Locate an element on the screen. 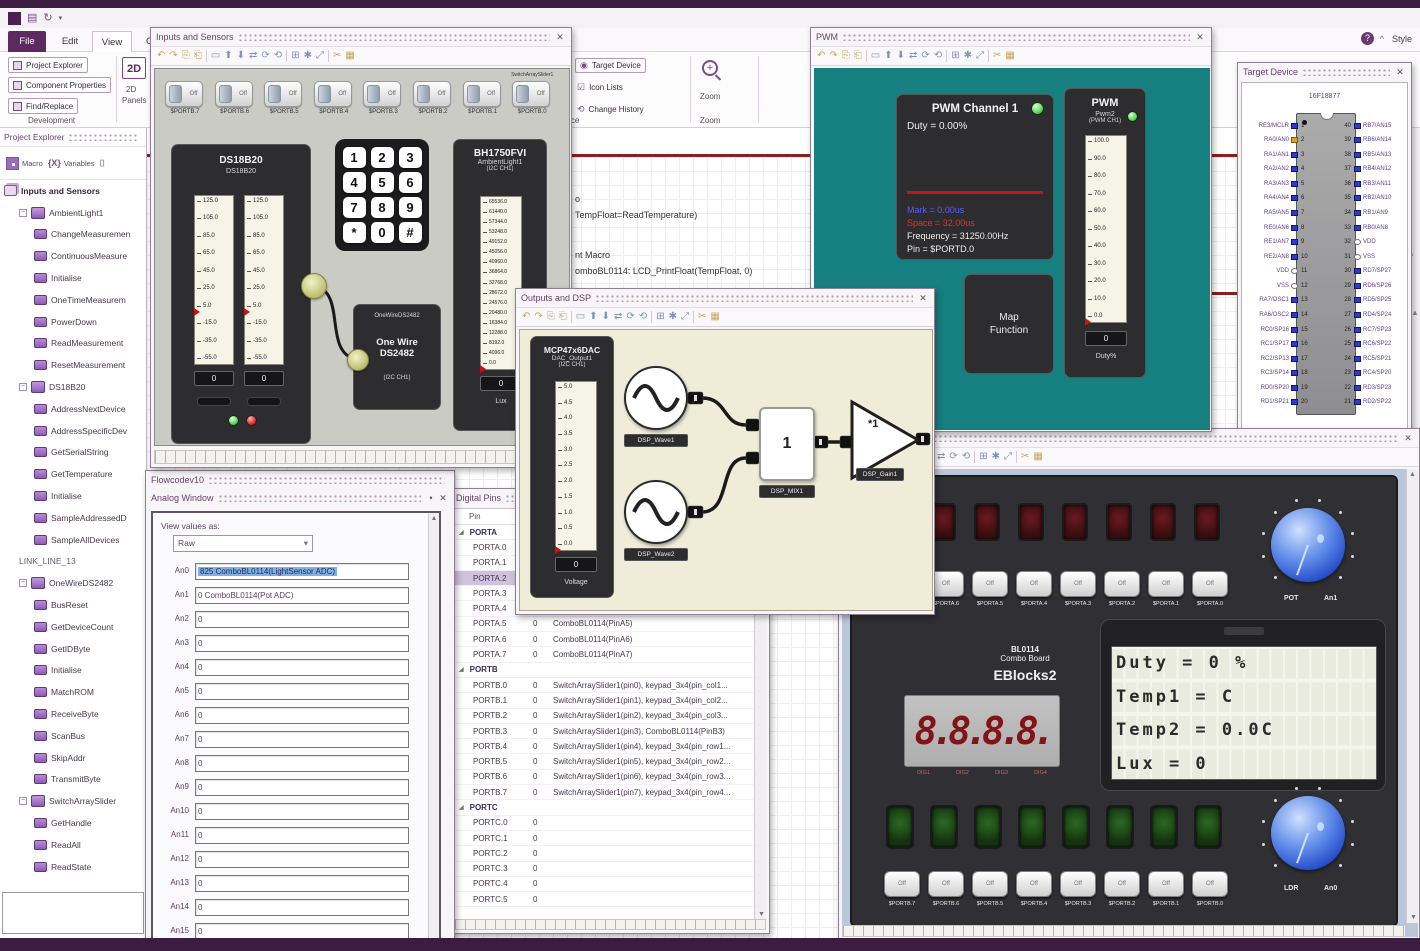  help-icon: ? is located at coordinates (1367, 38).